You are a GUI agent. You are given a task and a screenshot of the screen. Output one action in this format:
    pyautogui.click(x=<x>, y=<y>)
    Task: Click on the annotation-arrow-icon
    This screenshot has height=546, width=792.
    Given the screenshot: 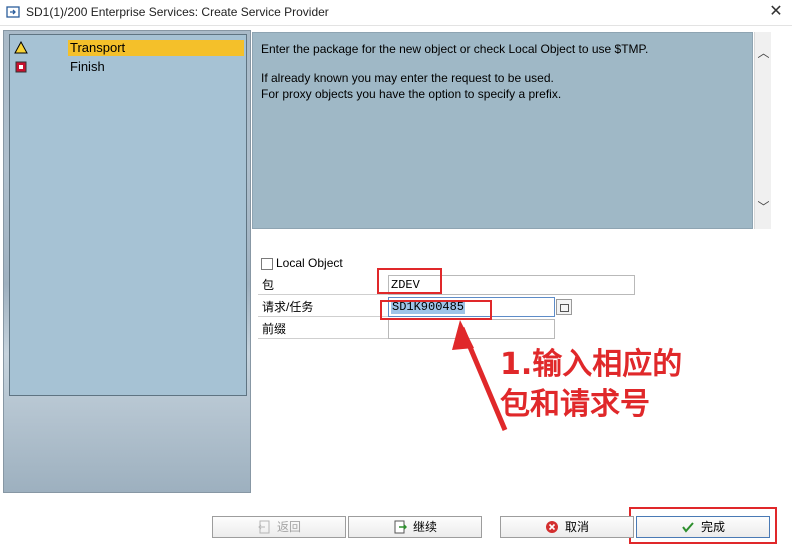 What is the action you would take?
    pyautogui.click(x=480, y=375)
    